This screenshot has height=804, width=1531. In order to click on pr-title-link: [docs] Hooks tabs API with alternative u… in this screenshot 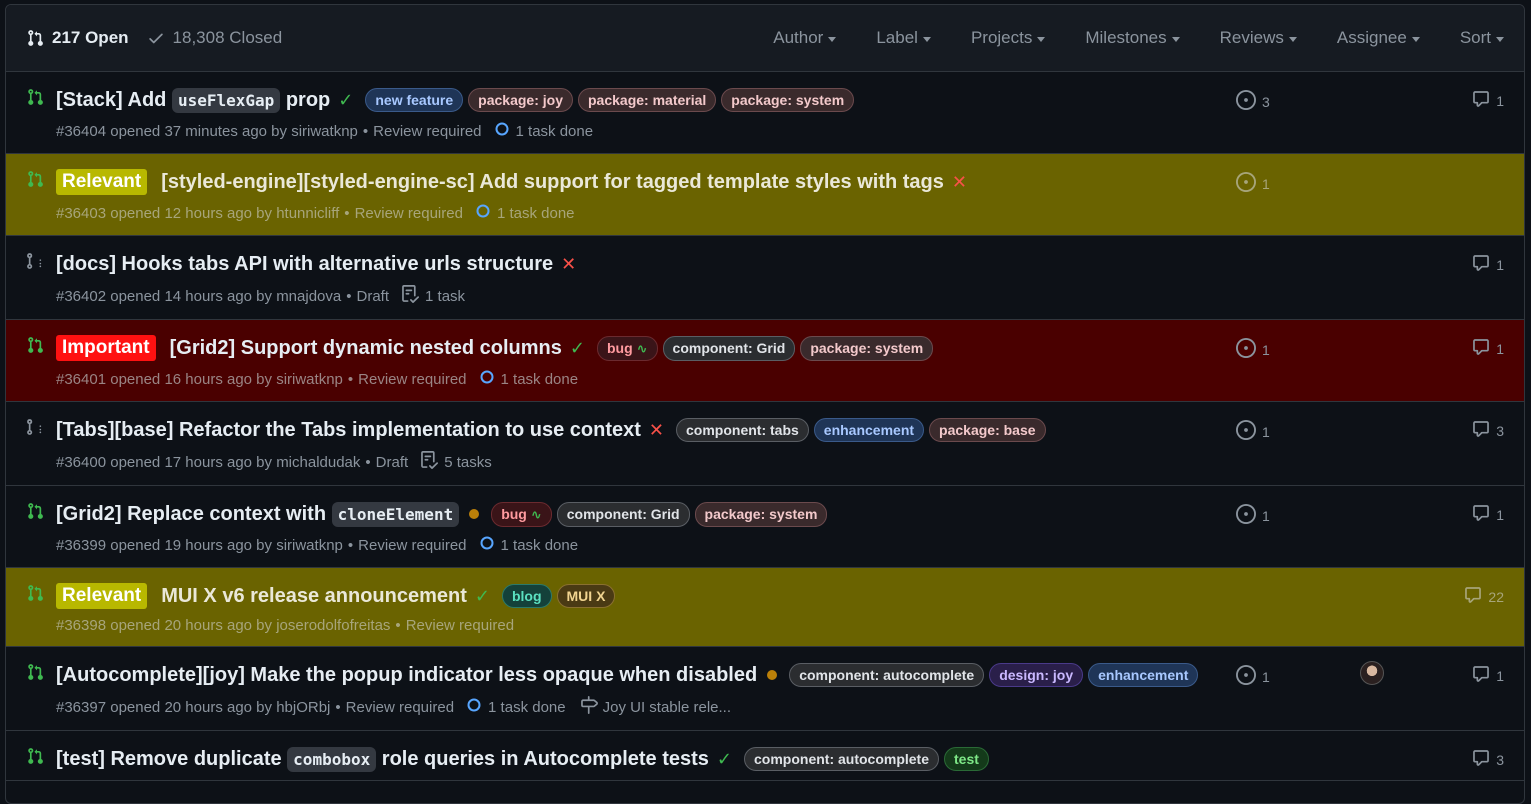, I will do `click(304, 264)`.